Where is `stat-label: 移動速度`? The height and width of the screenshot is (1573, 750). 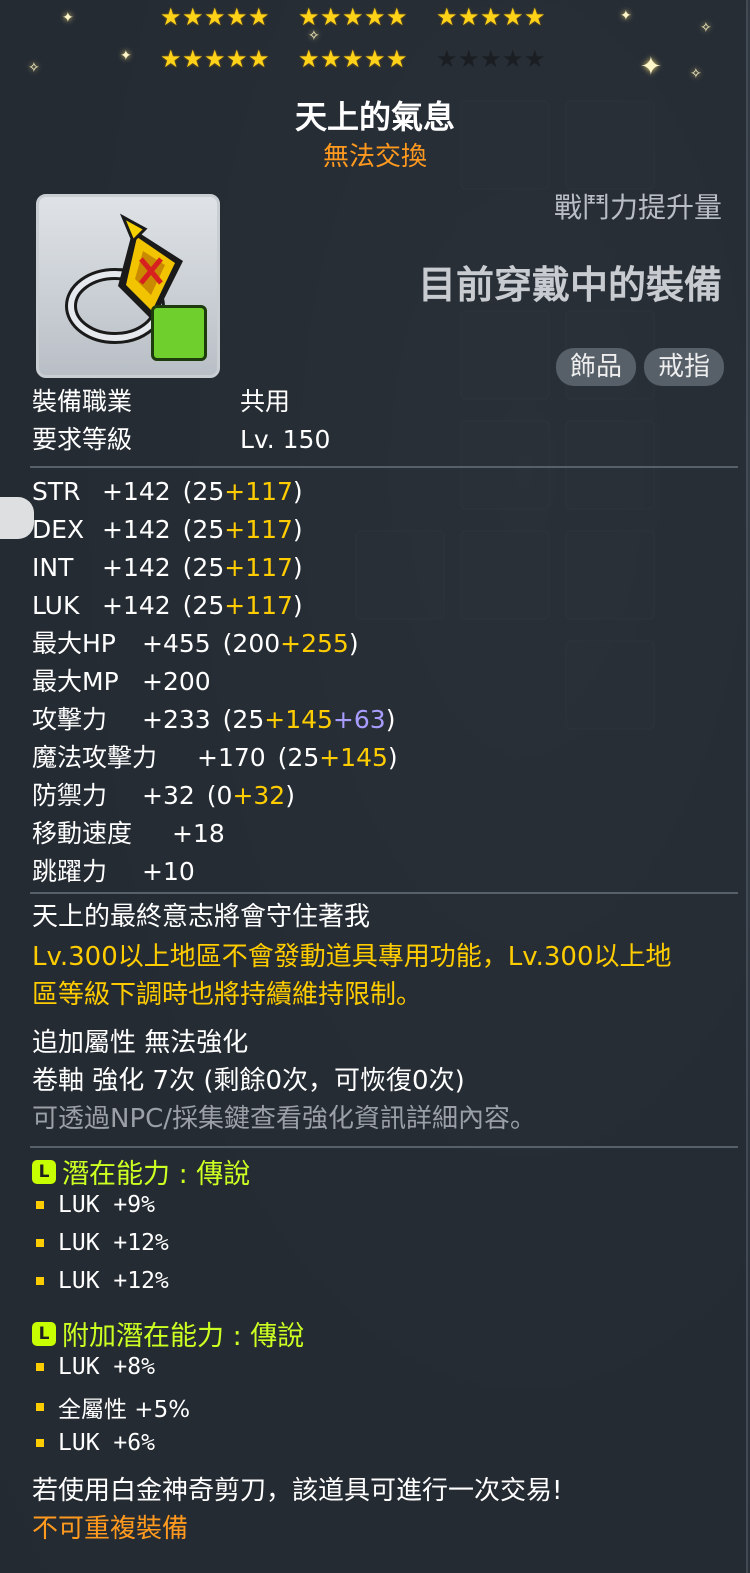
stat-label: 移動速度 is located at coordinates (82, 833).